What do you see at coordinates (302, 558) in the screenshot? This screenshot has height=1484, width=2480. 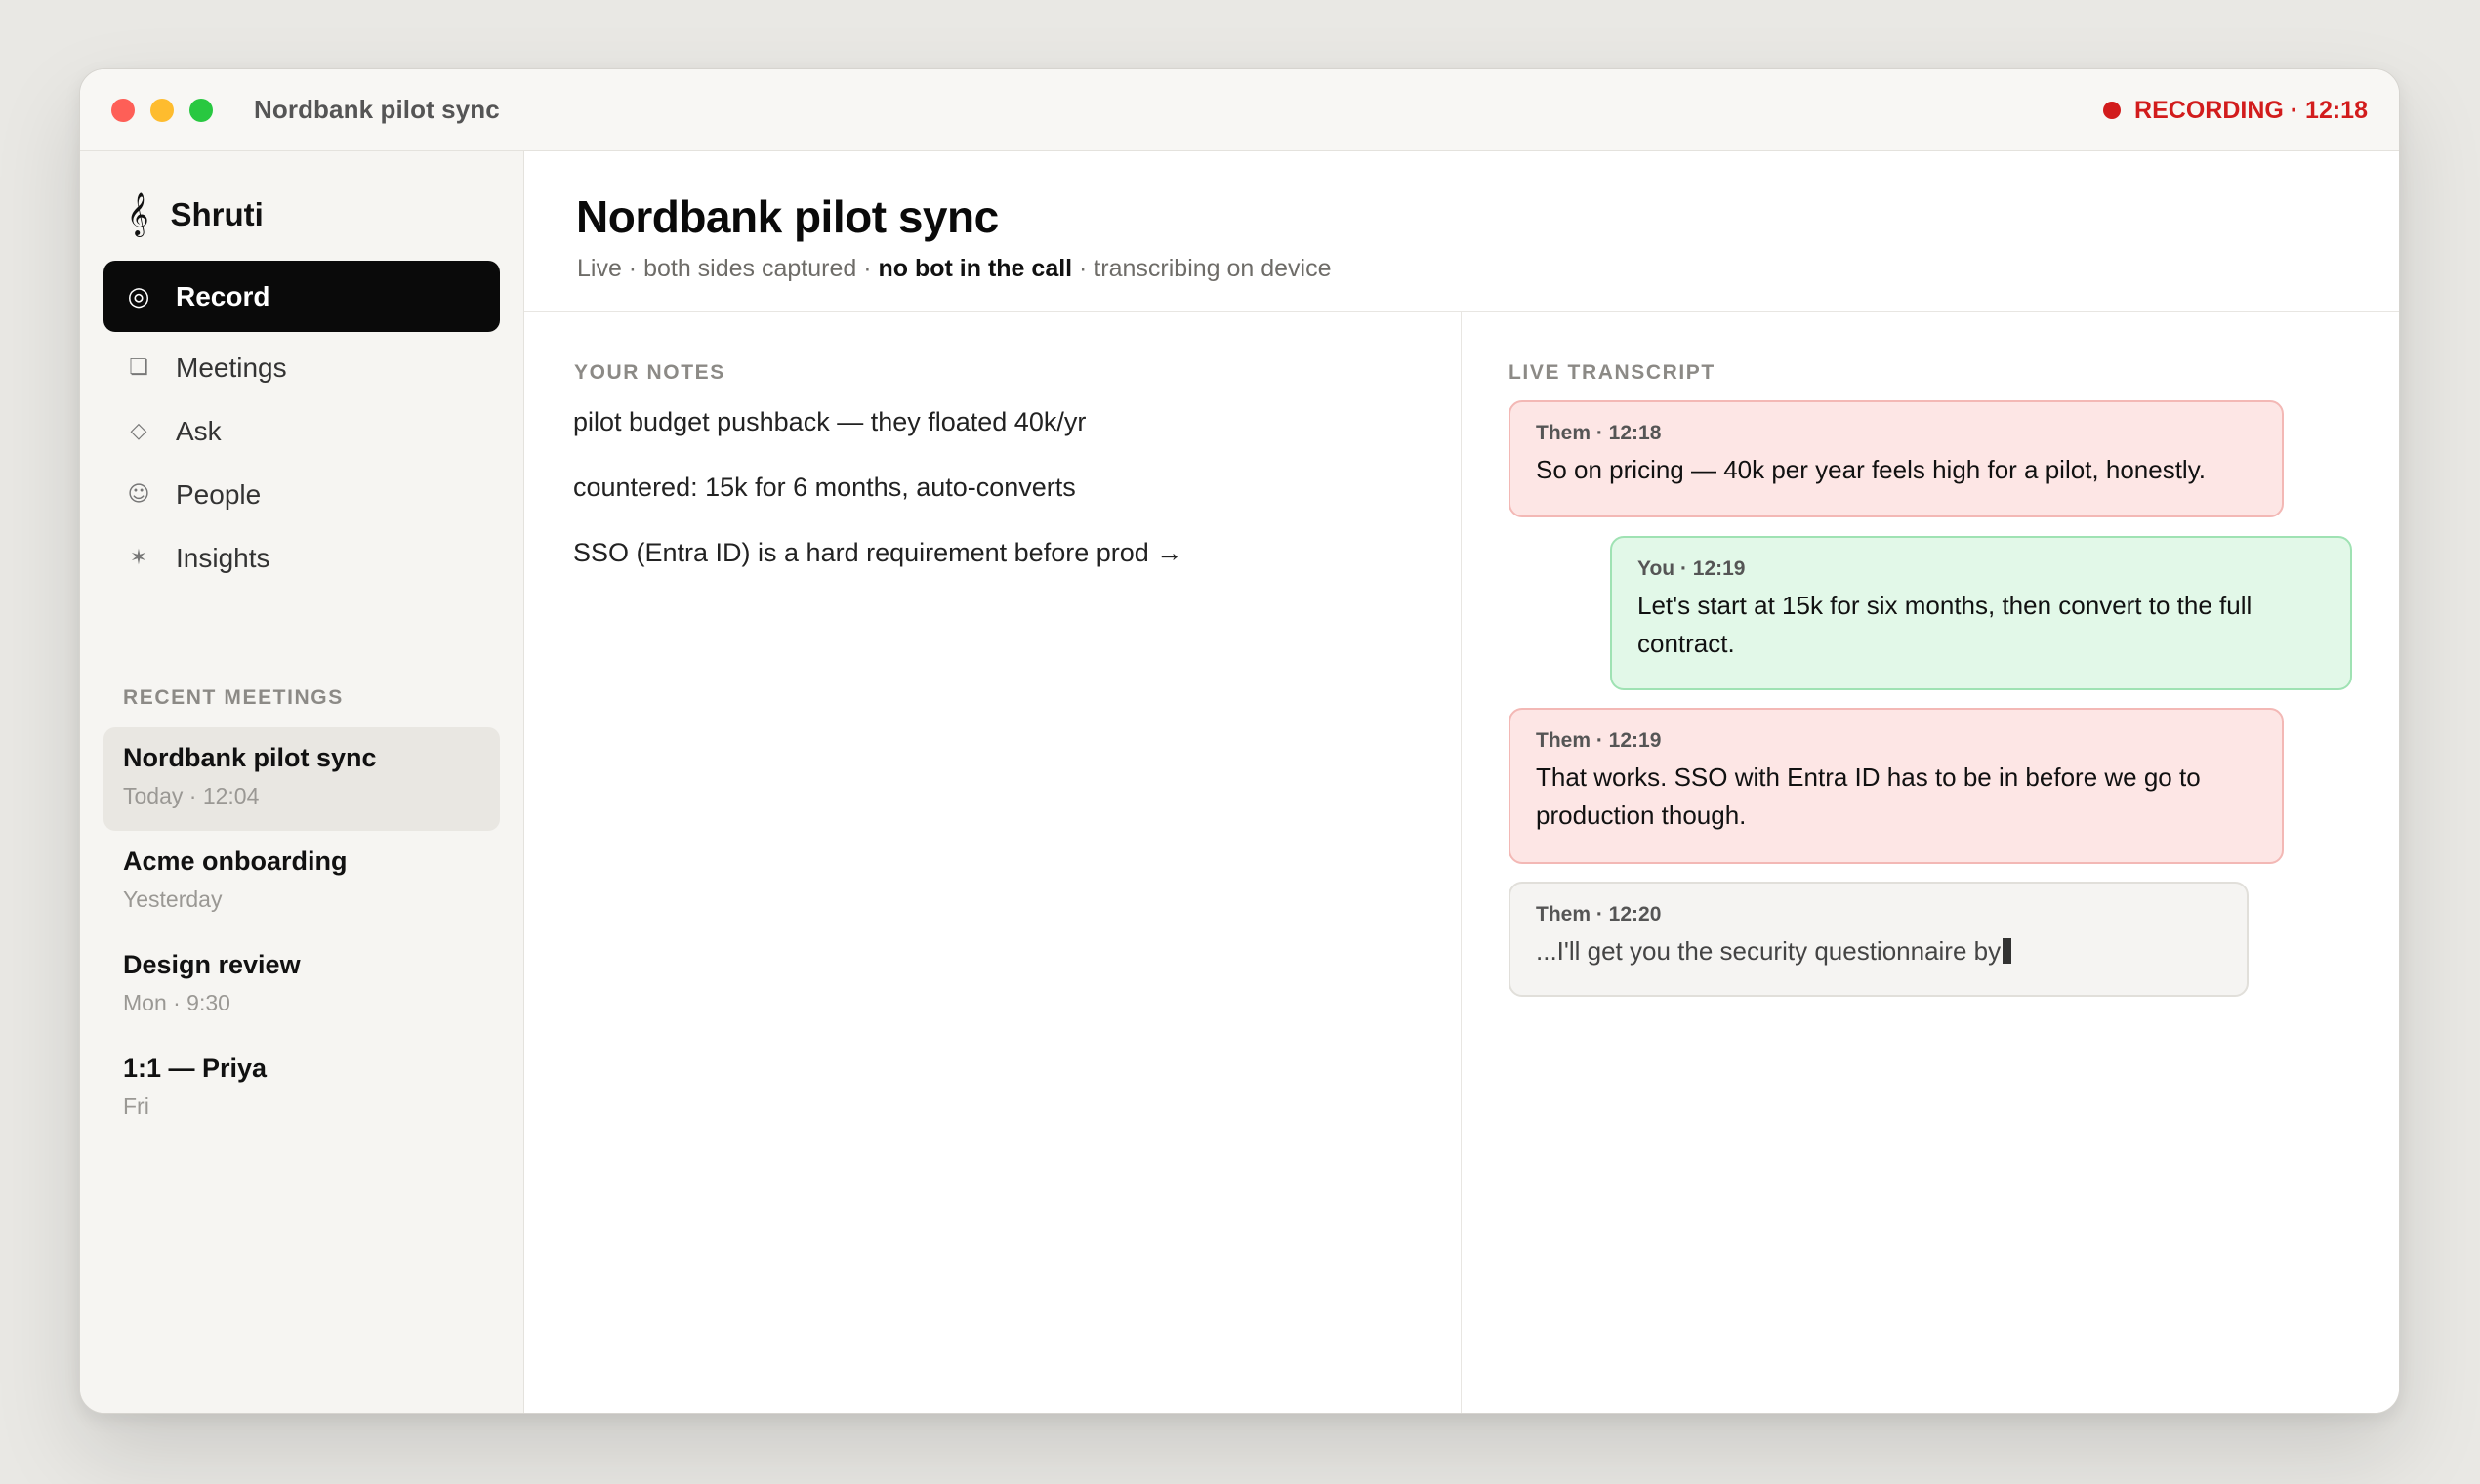 I see `sidebar-item-insights: ✶ Insights` at bounding box center [302, 558].